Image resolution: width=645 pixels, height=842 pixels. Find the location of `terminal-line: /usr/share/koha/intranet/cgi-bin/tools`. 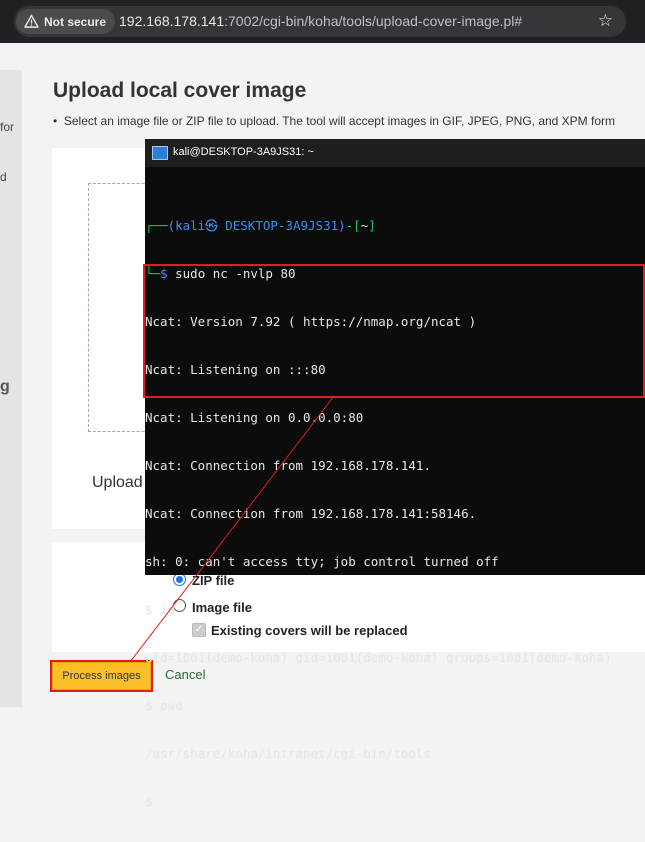

terminal-line: /usr/share/koha/intranet/cgi-bin/tools is located at coordinates (288, 753).